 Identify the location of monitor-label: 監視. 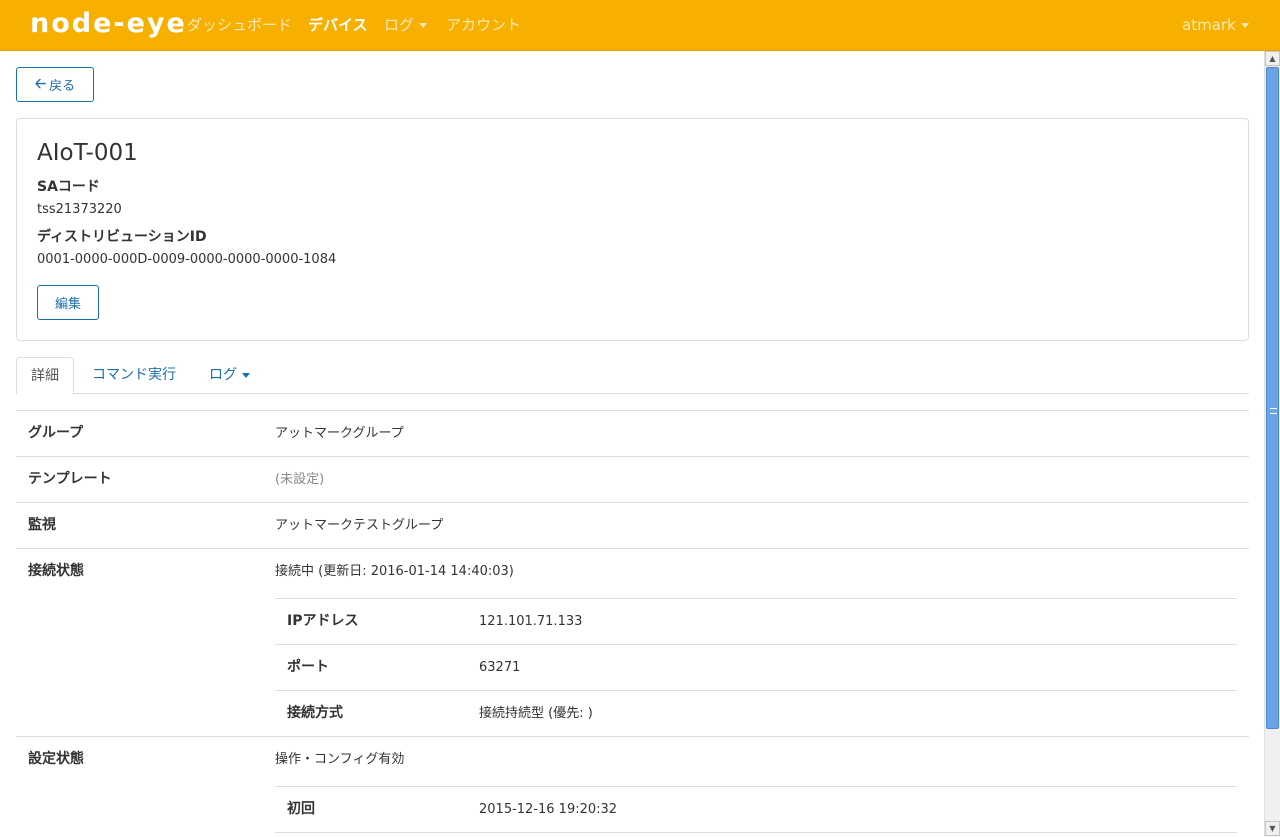
(42, 525).